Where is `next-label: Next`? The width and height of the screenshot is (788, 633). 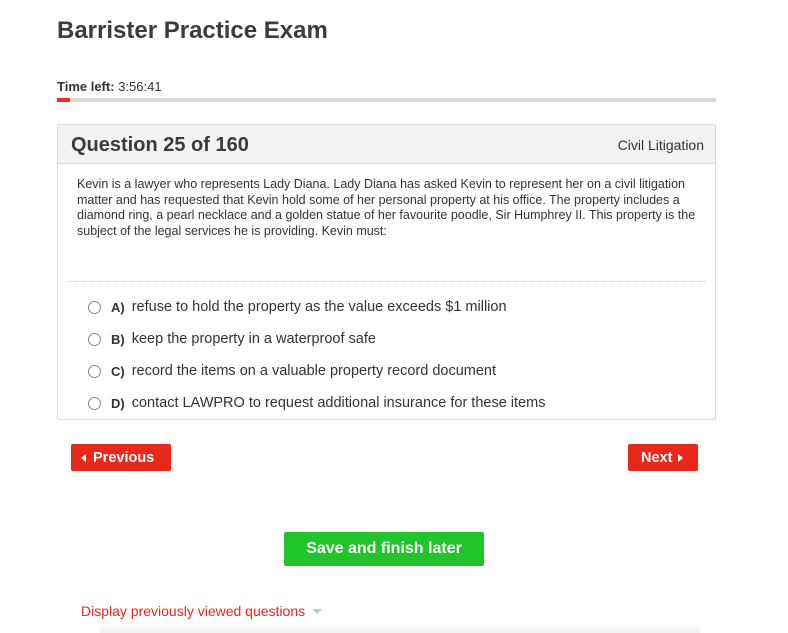
next-label: Next is located at coordinates (657, 457).